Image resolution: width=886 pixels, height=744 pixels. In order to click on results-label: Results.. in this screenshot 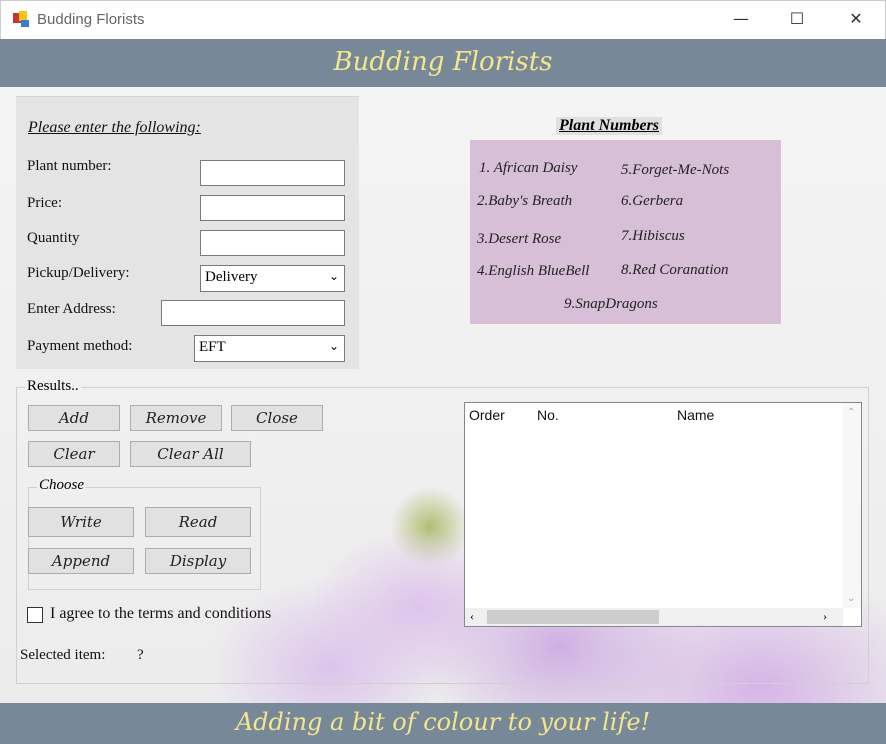, I will do `click(53, 386)`.